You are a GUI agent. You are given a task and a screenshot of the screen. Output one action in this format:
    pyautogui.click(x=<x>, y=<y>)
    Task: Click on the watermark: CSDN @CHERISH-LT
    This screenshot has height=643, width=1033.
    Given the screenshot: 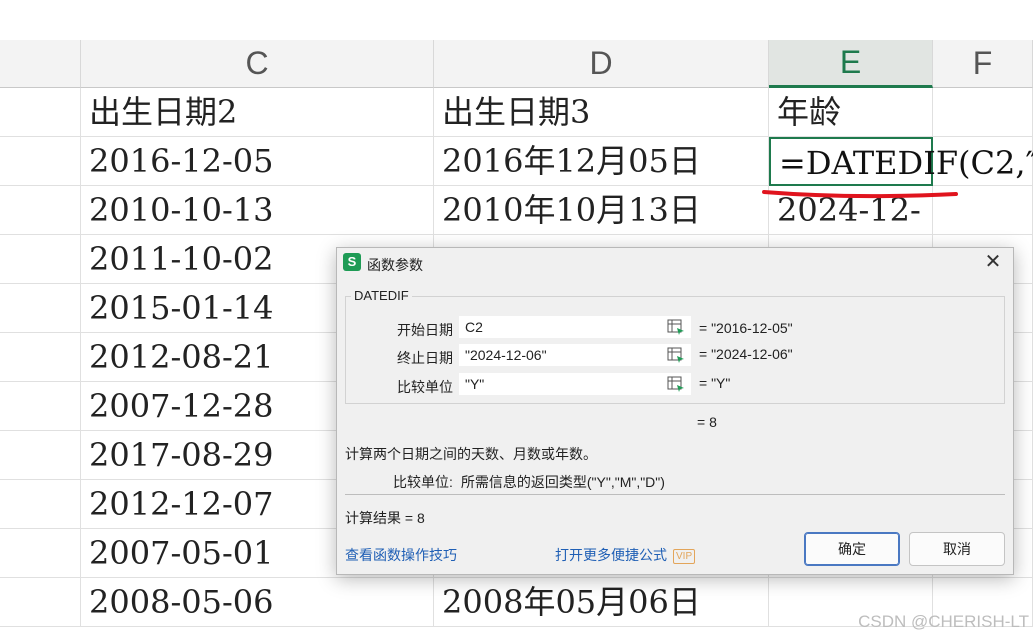 What is the action you would take?
    pyautogui.click(x=943, y=621)
    